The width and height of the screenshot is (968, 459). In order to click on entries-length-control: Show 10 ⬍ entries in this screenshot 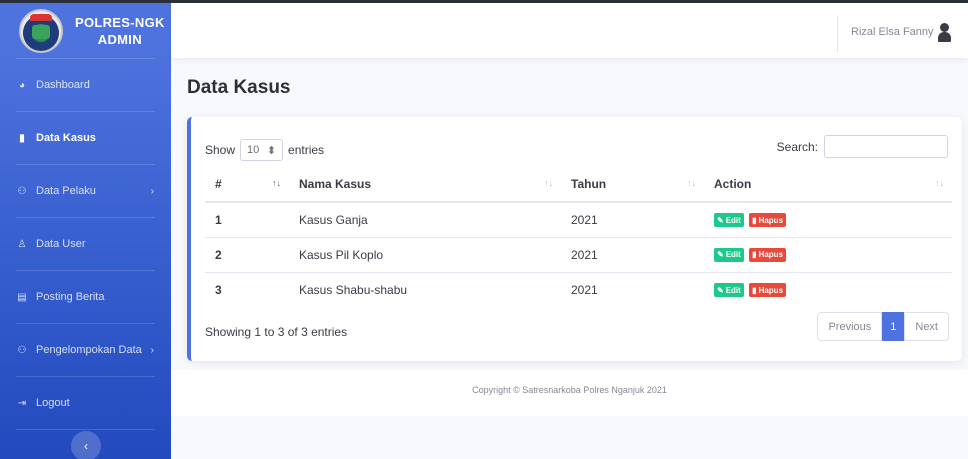, I will do `click(264, 150)`.